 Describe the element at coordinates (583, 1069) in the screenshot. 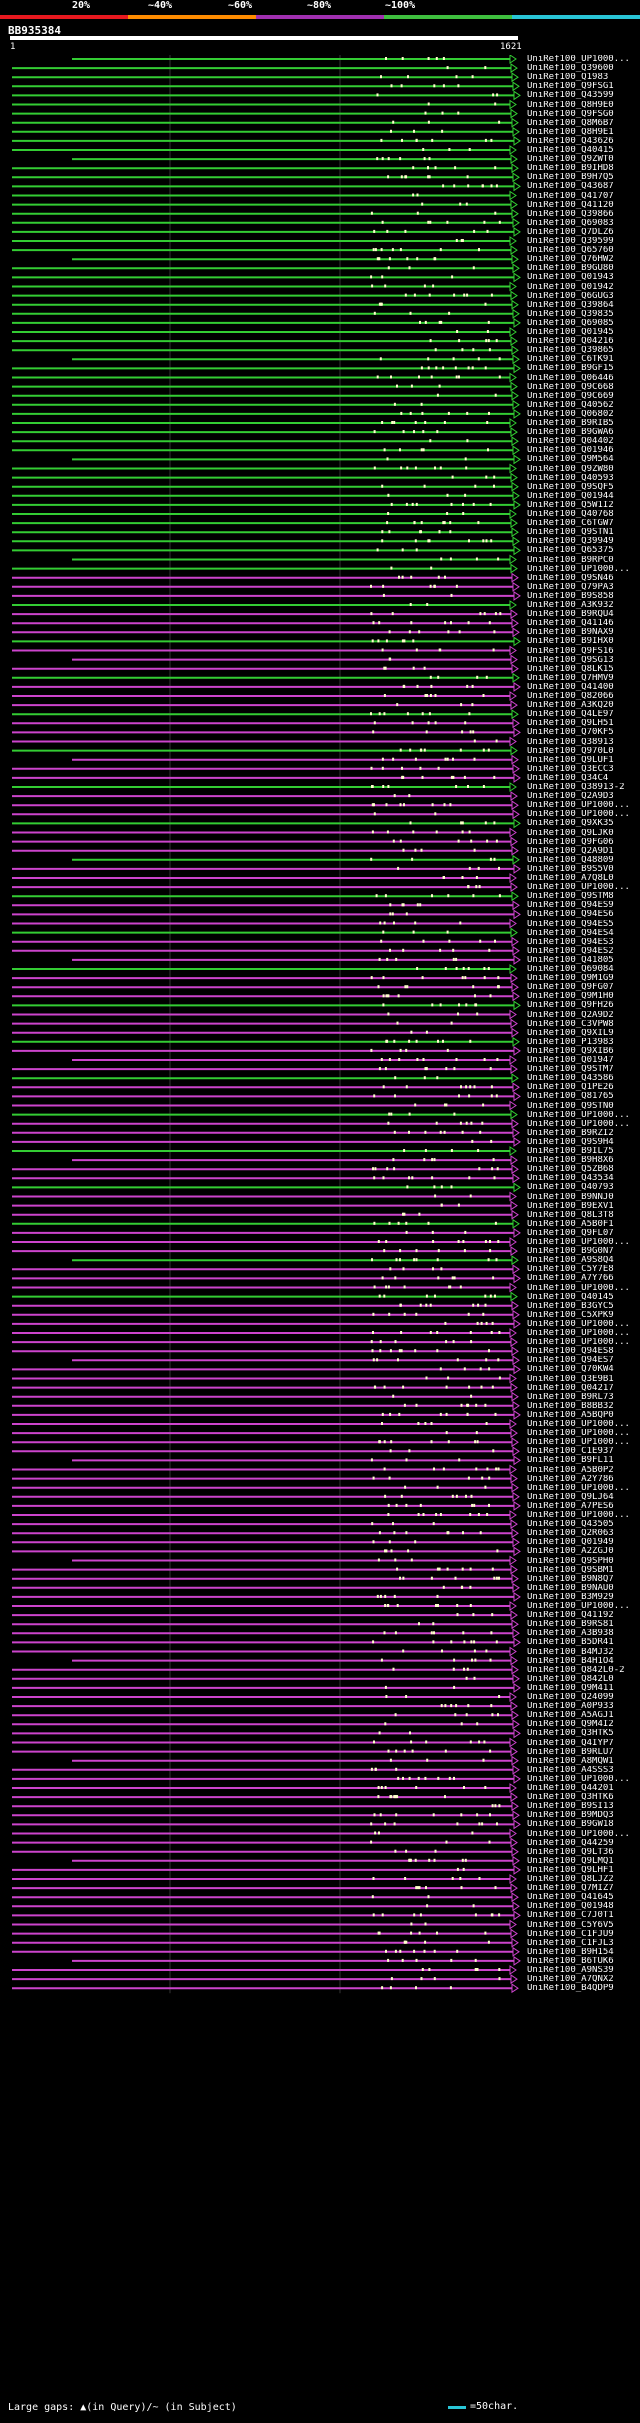

I see `hit-label: UniRef100_Q9STM7` at that location.